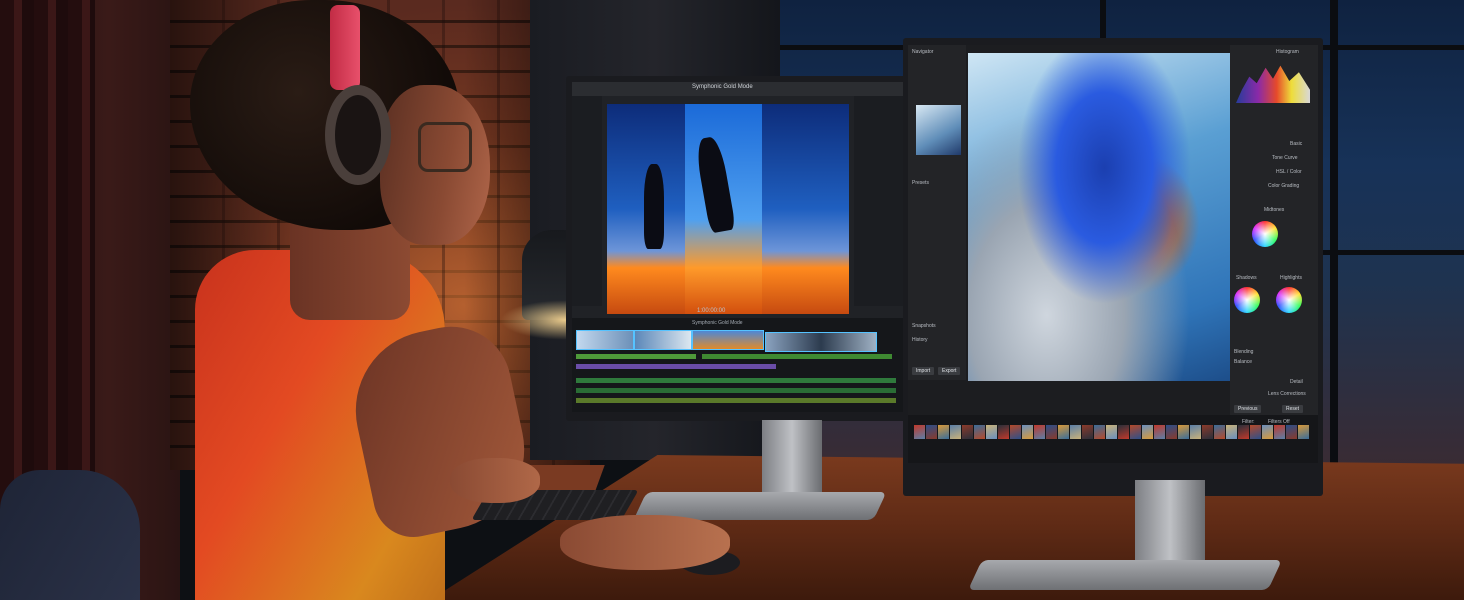 The width and height of the screenshot is (1464, 600). What do you see at coordinates (938, 130) in the screenshot?
I see `navigator-thumbnail` at bounding box center [938, 130].